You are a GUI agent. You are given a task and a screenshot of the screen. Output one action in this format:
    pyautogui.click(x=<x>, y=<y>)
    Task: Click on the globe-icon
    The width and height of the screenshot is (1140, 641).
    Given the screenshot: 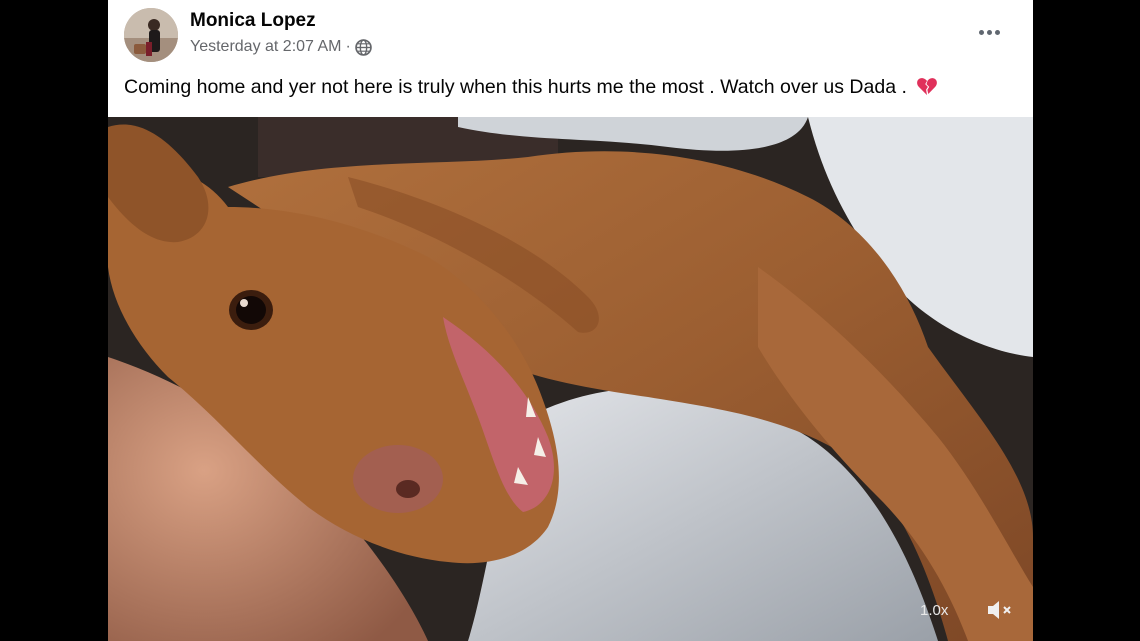 What is the action you would take?
    pyautogui.click(x=363, y=47)
    